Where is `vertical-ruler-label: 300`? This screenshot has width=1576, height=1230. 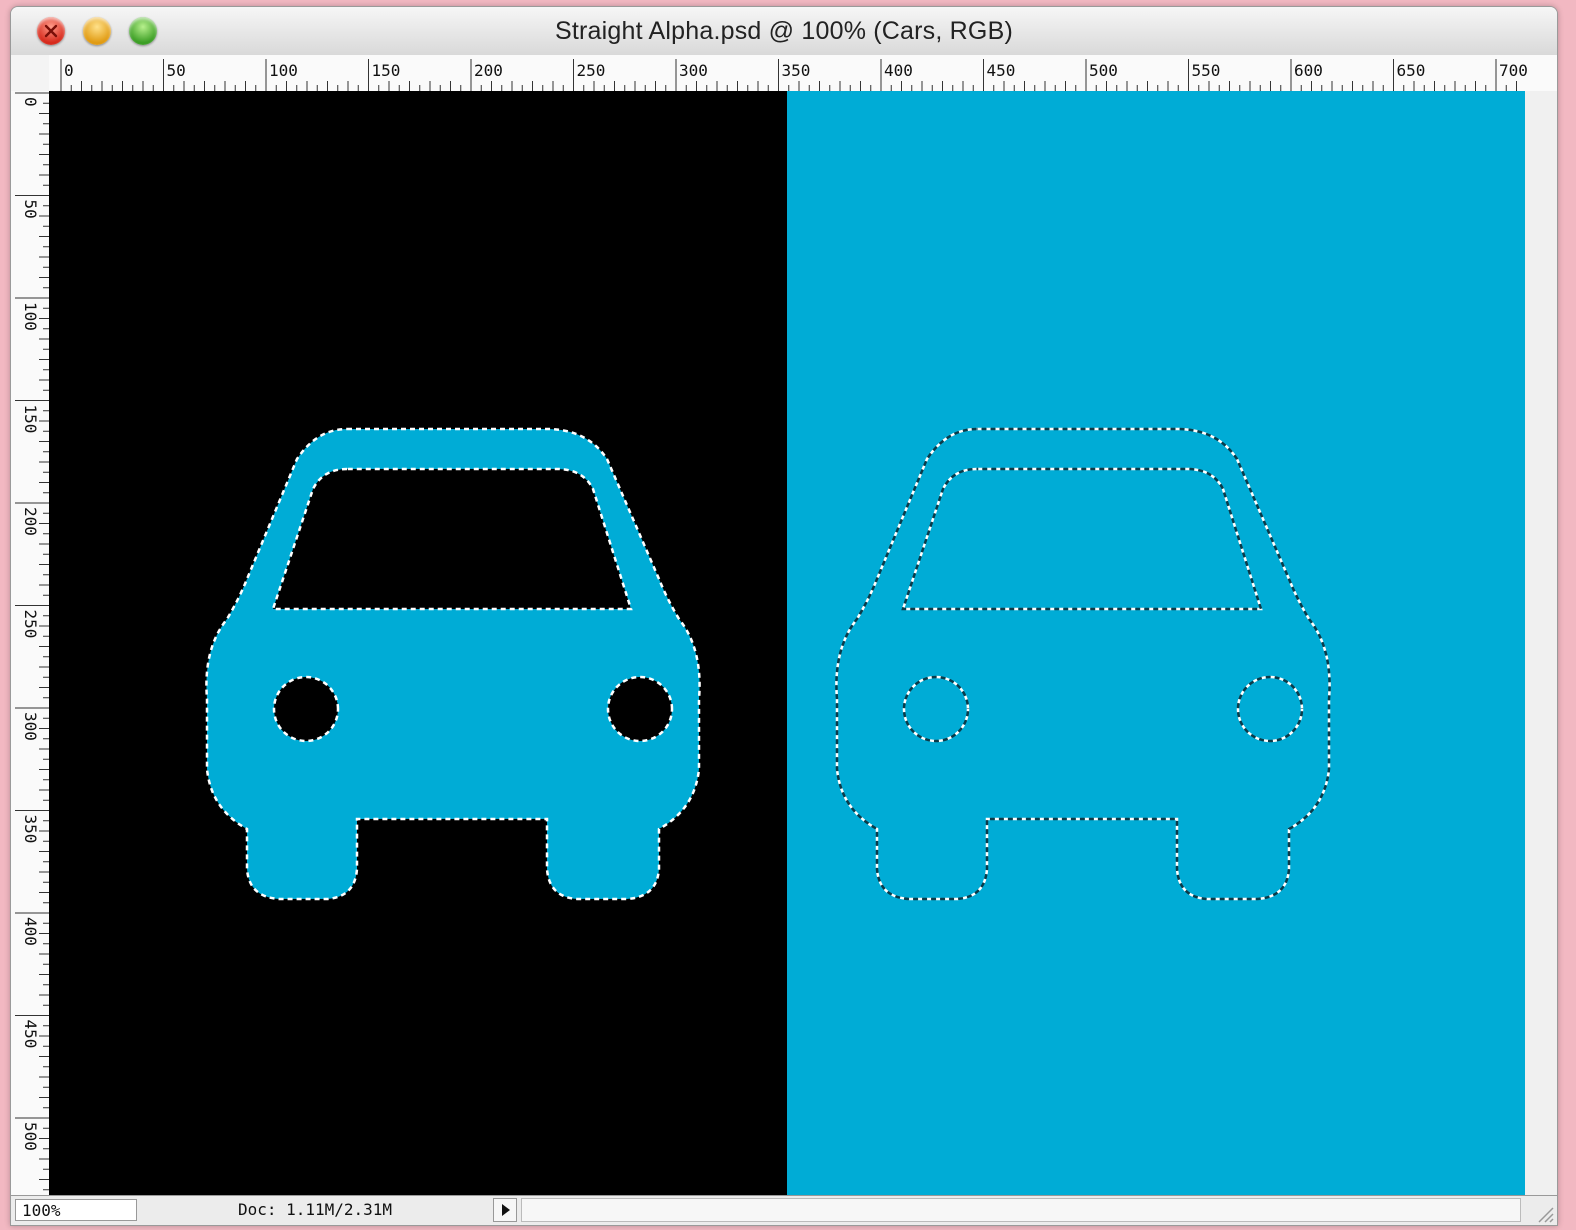 vertical-ruler-label: 300 is located at coordinates (30, 726).